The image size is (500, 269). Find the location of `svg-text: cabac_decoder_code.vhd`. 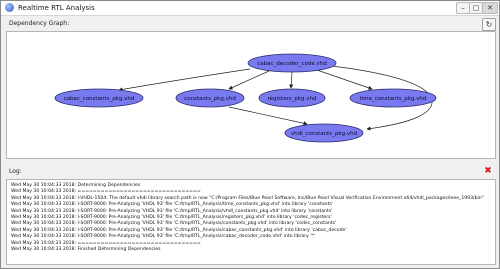

svg-text: cabac_decoder_code.vhd is located at coordinates (291, 64).